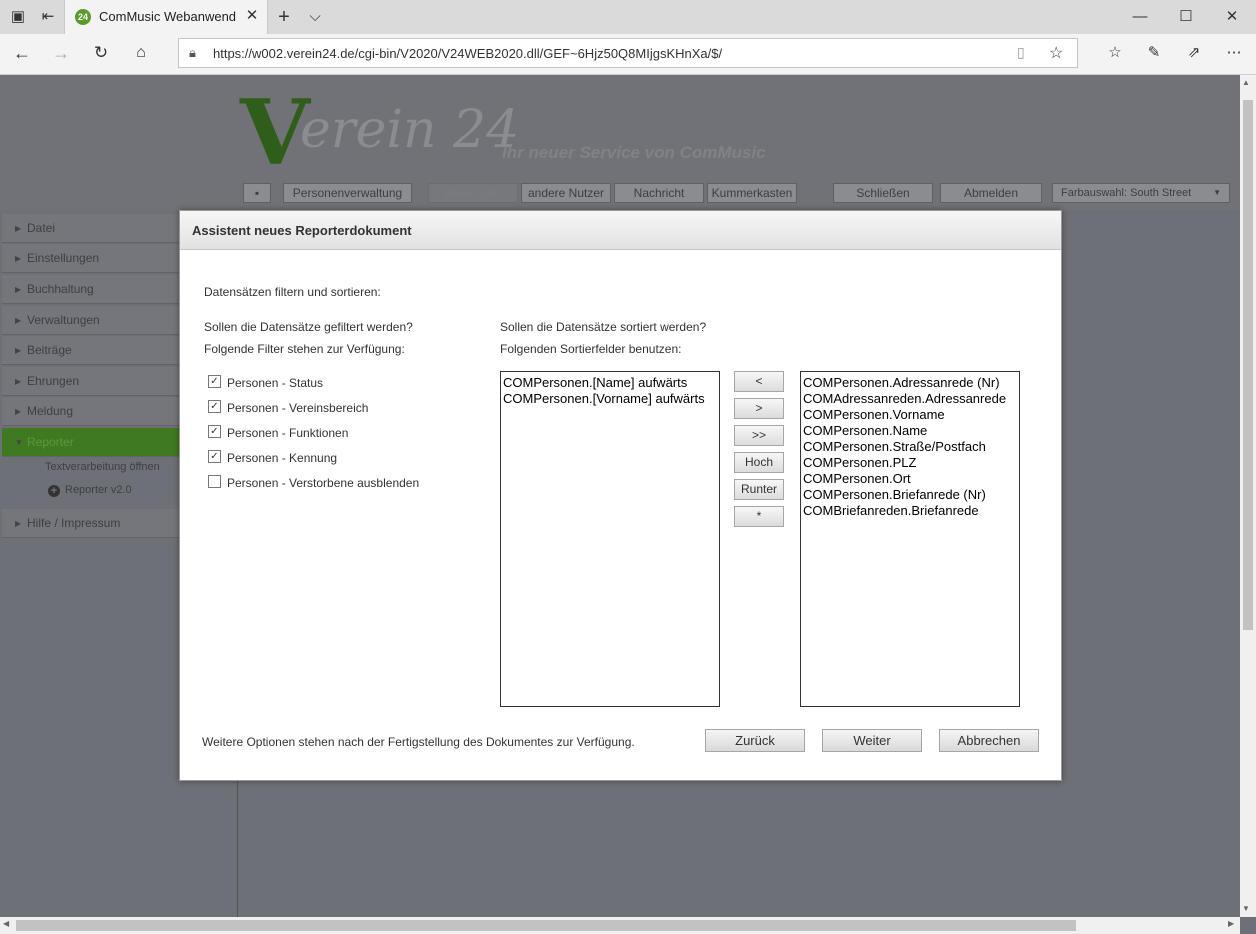 The height and width of the screenshot is (934, 1256). What do you see at coordinates (1248, 365) in the screenshot?
I see `vertical-scroll-thumb` at bounding box center [1248, 365].